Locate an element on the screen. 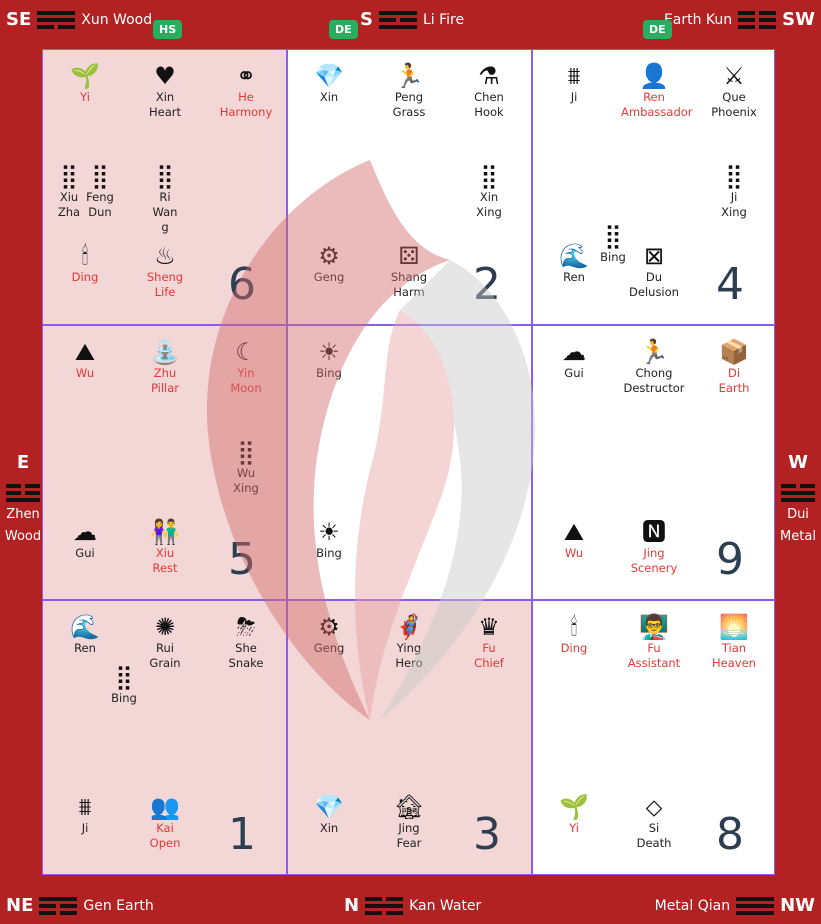 The width and height of the screenshot is (821, 924). sunrise-icon: 🌅 is located at coordinates (734, 627).